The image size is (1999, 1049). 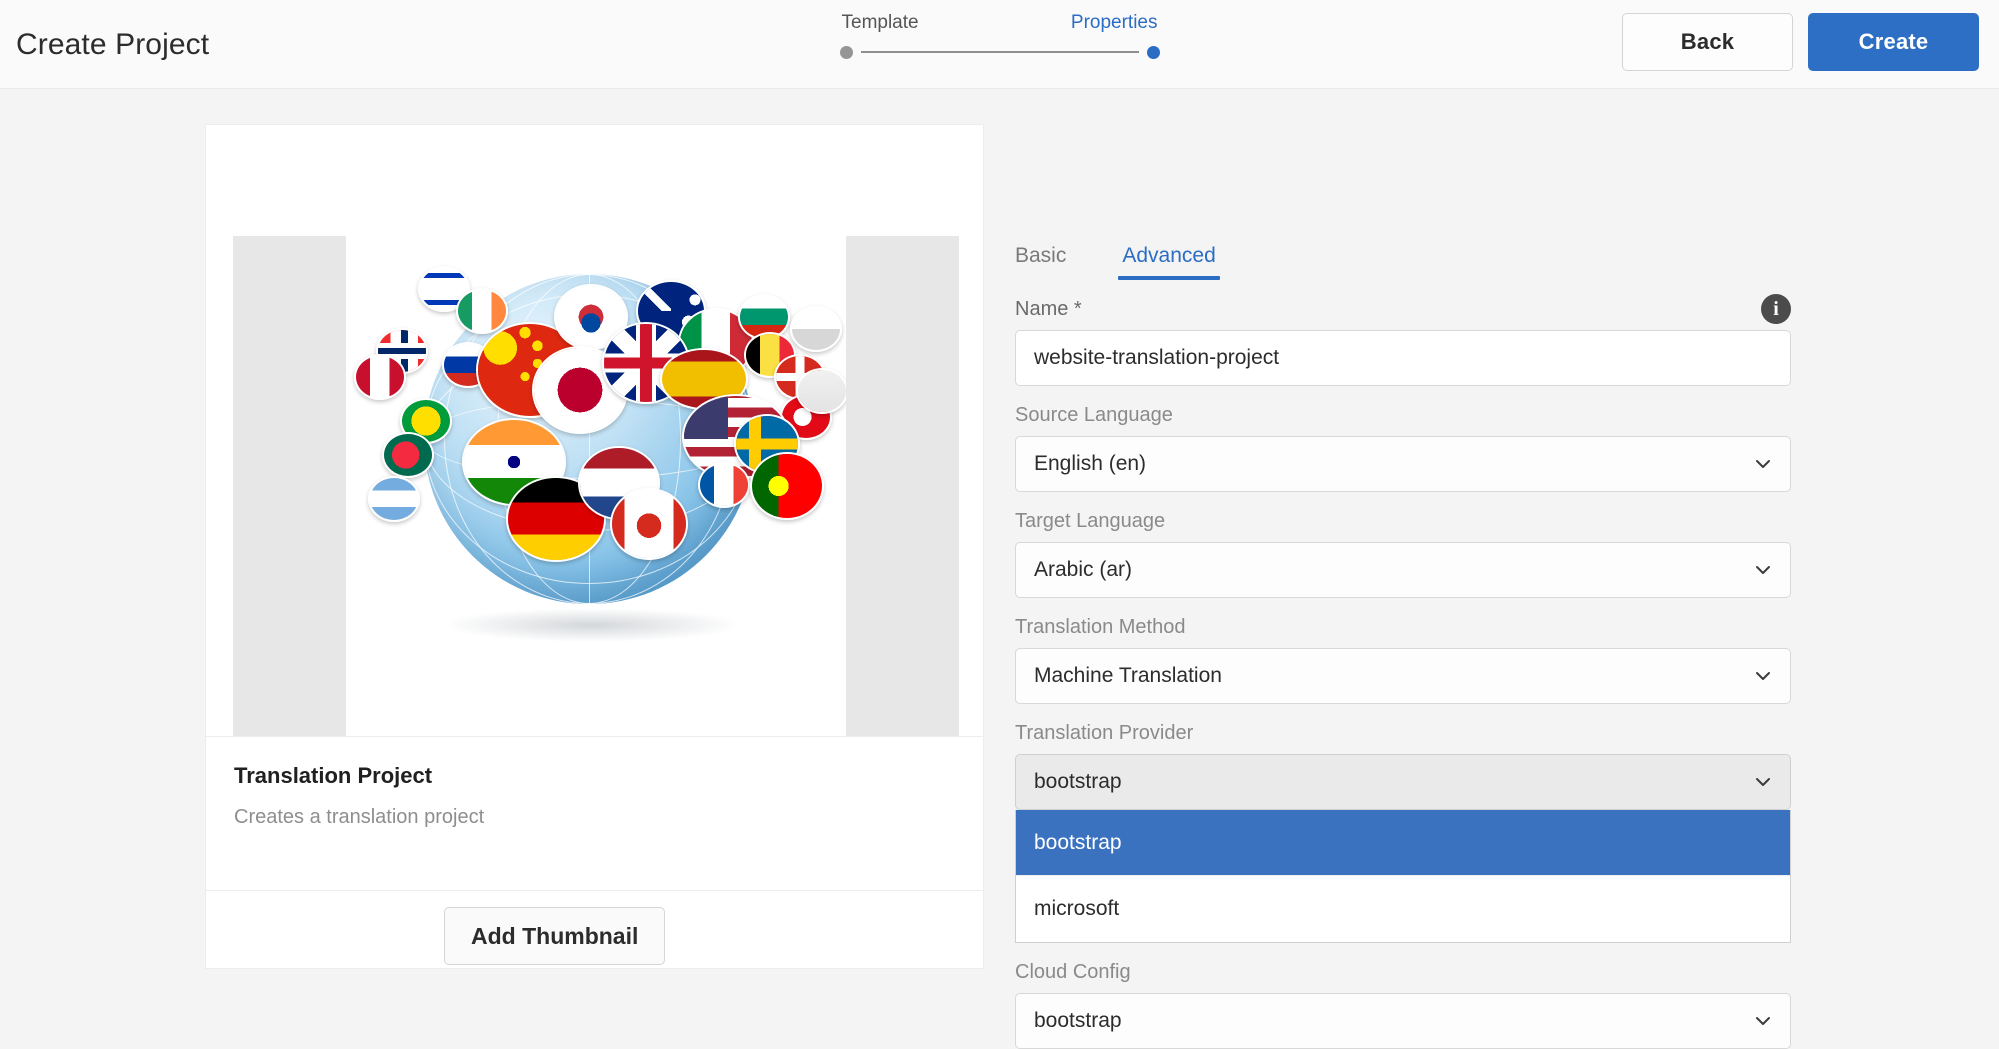 I want to click on target-language-value: Arabic (ar), so click(x=1083, y=569).